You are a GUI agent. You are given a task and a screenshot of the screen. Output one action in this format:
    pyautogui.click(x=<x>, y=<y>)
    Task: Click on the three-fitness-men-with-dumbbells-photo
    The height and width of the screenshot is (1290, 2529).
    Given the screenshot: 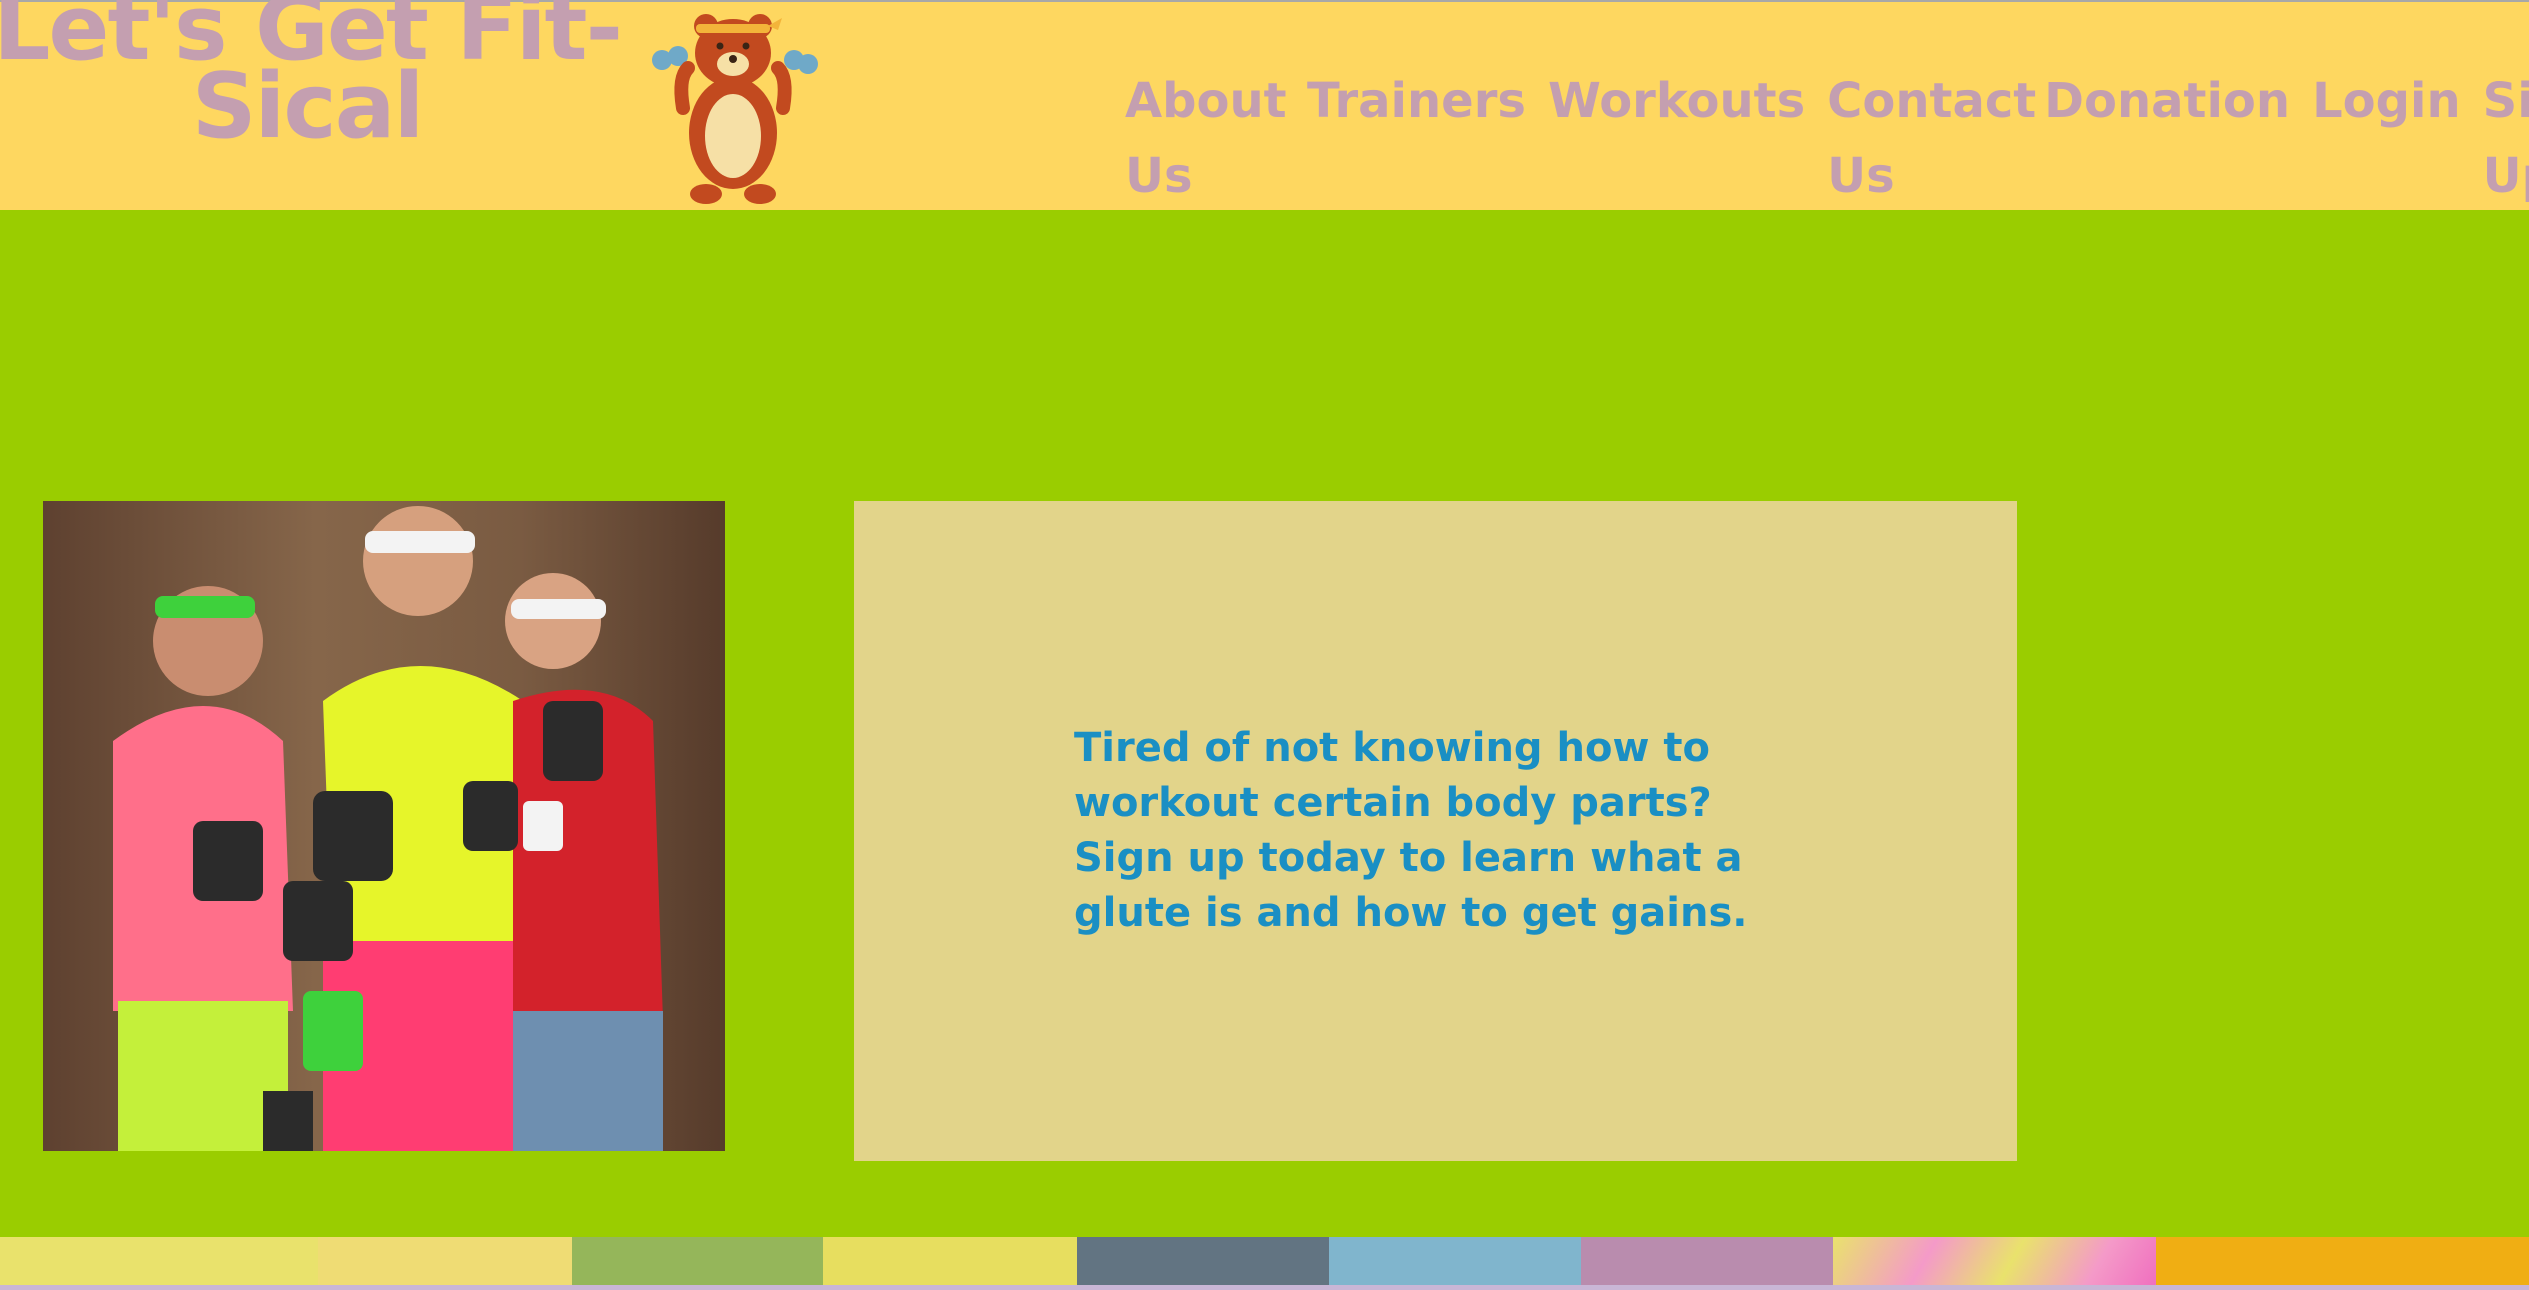 What is the action you would take?
    pyautogui.click(x=384, y=826)
    